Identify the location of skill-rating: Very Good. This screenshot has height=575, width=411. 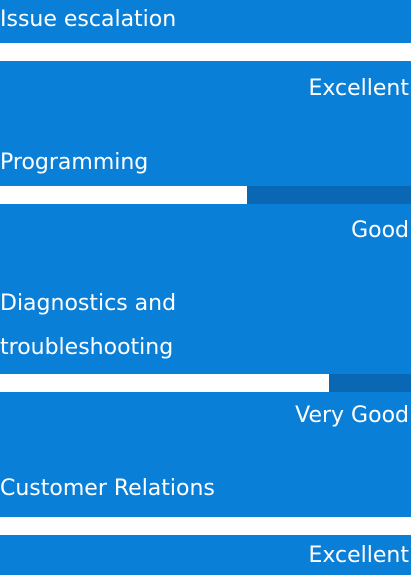
(352, 415).